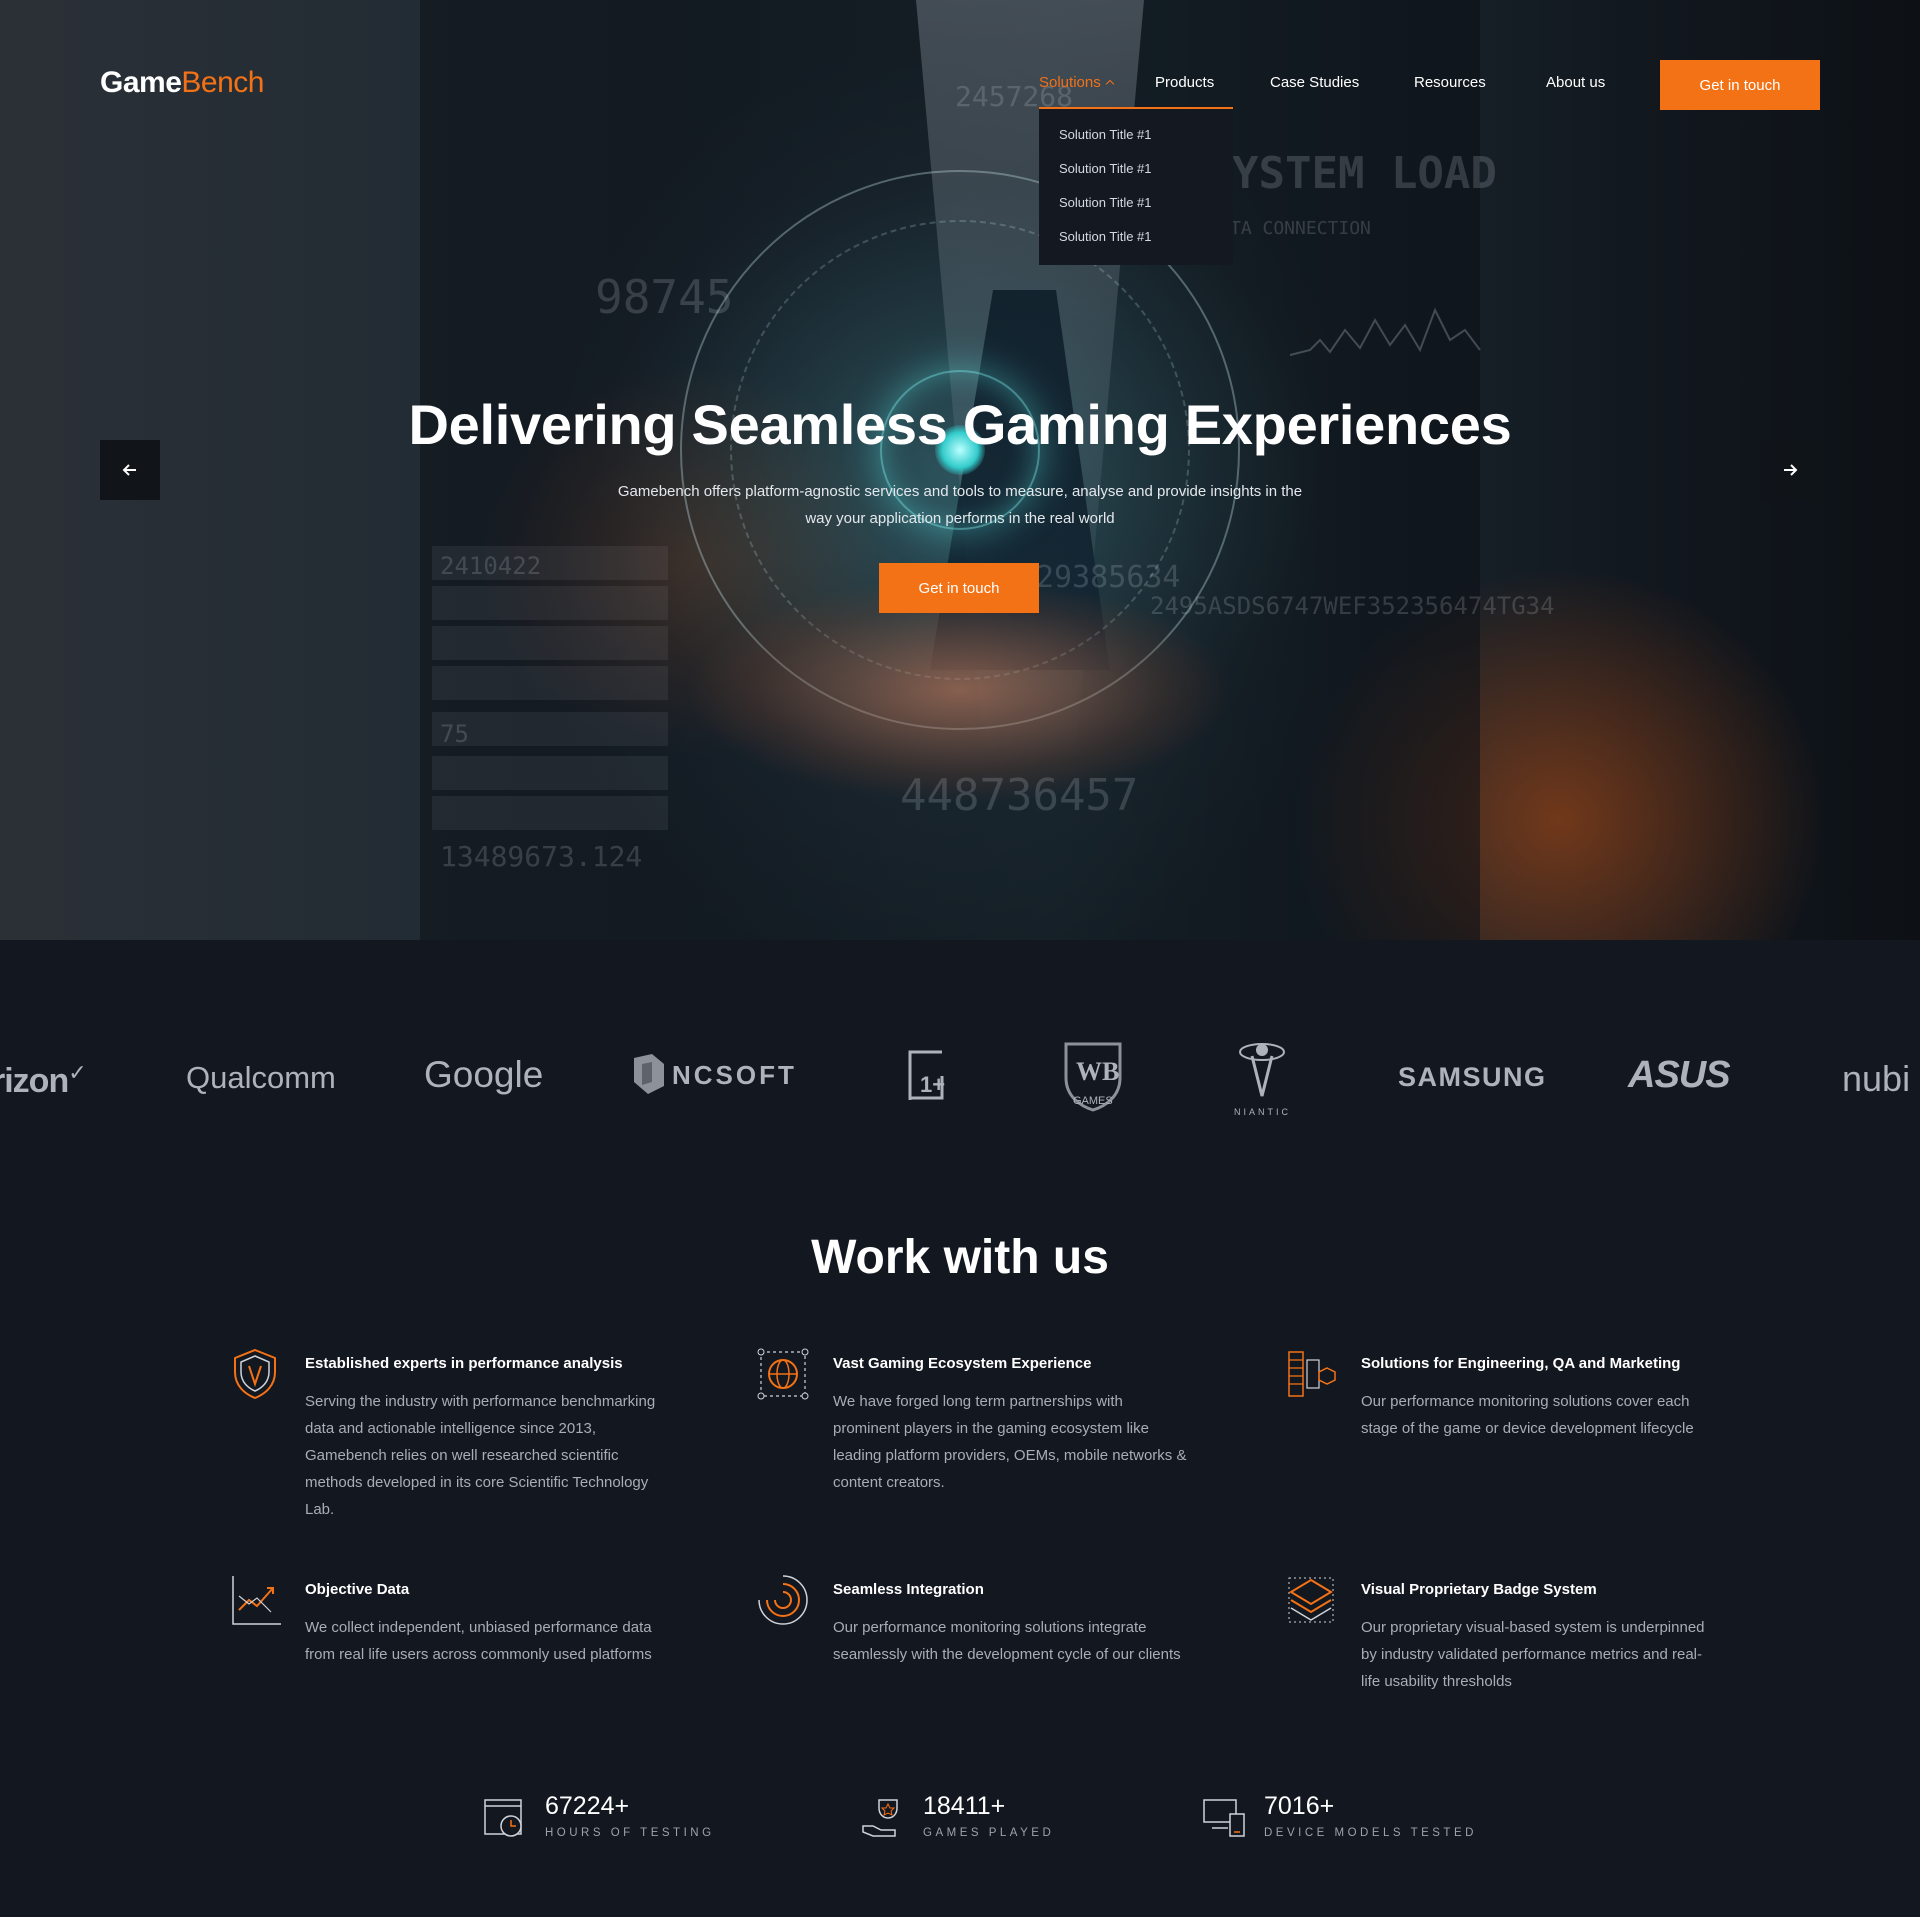 This screenshot has width=1920, height=1917. I want to click on feature-title: Vast Gaming Ecosystem Experience, so click(962, 1363).